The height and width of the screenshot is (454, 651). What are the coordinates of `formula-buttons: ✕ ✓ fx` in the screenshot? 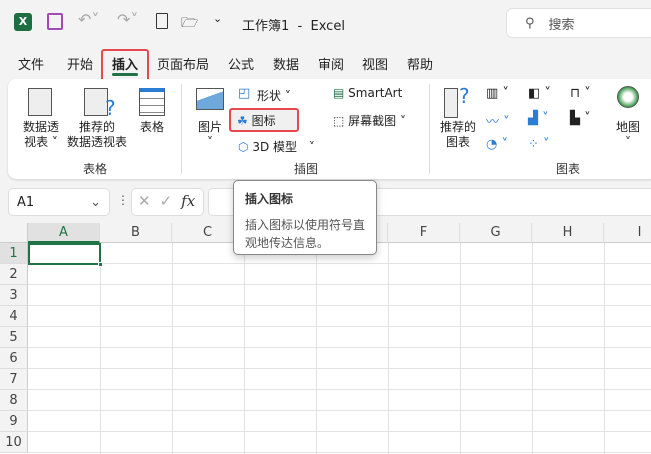 It's located at (167, 202).